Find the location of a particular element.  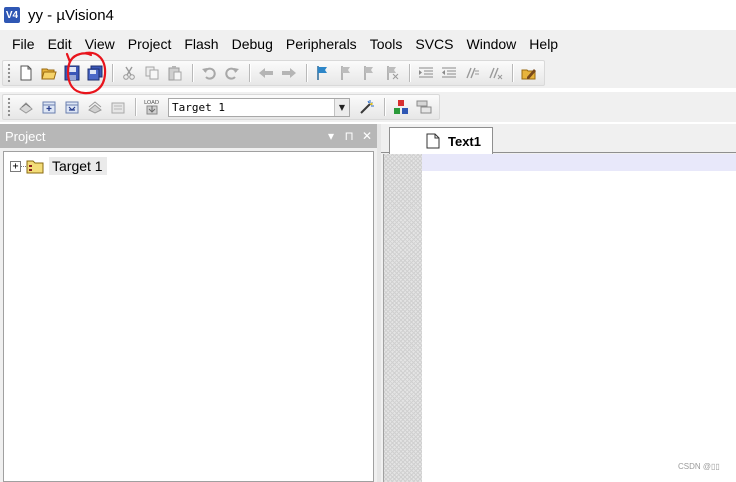

redo-button is located at coordinates (231, 73).